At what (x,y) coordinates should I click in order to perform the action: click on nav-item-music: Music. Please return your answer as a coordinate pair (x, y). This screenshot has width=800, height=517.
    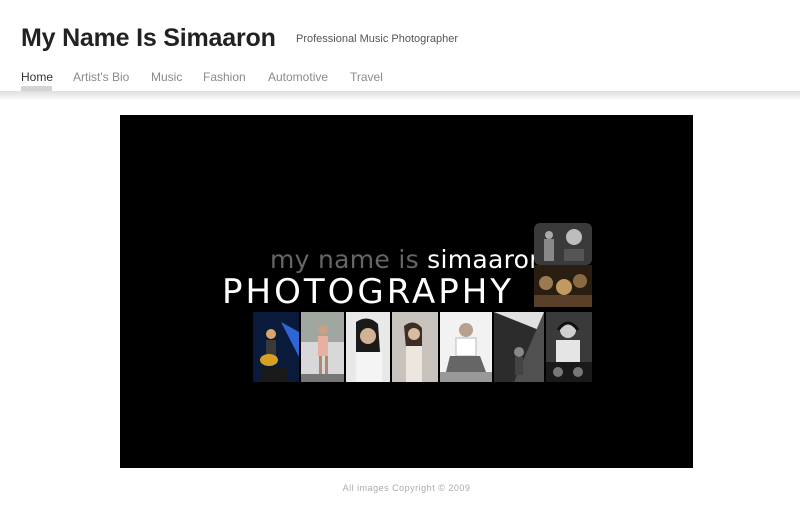
    Looking at the image, I should click on (166, 77).